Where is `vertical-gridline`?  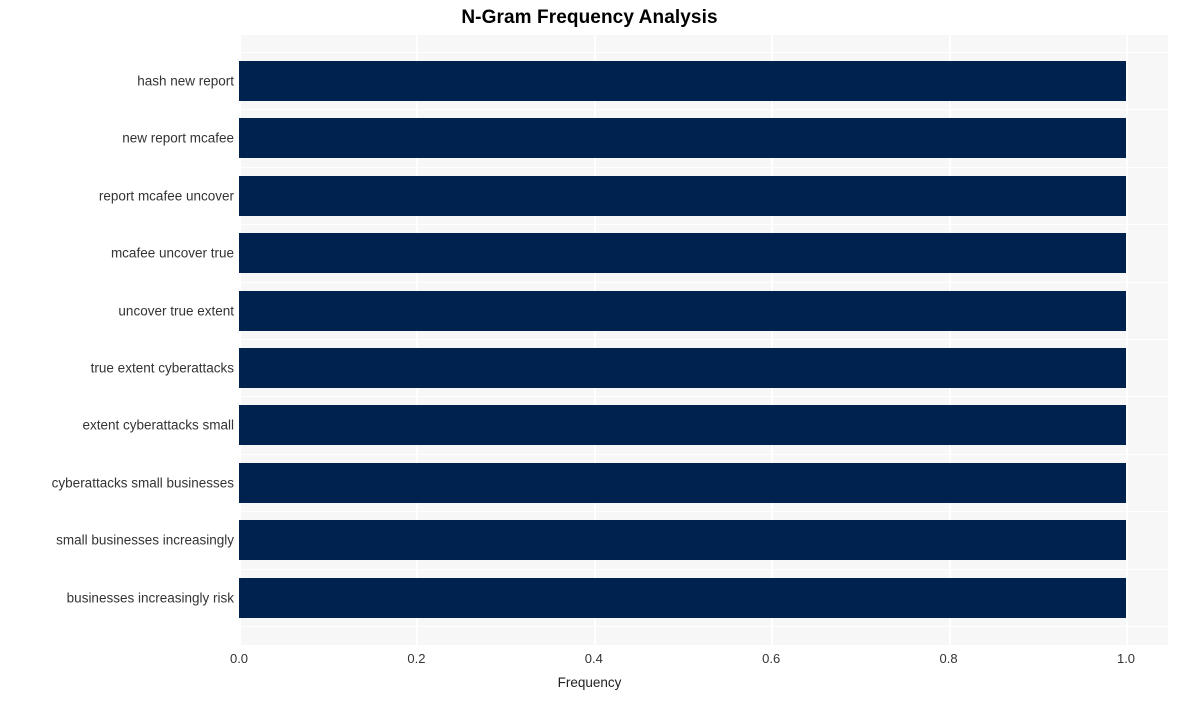
vertical-gridline is located at coordinates (1127, 340).